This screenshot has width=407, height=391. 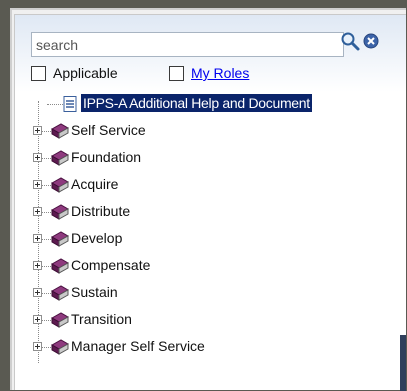 I want to click on clear-search-icon, so click(x=371, y=41).